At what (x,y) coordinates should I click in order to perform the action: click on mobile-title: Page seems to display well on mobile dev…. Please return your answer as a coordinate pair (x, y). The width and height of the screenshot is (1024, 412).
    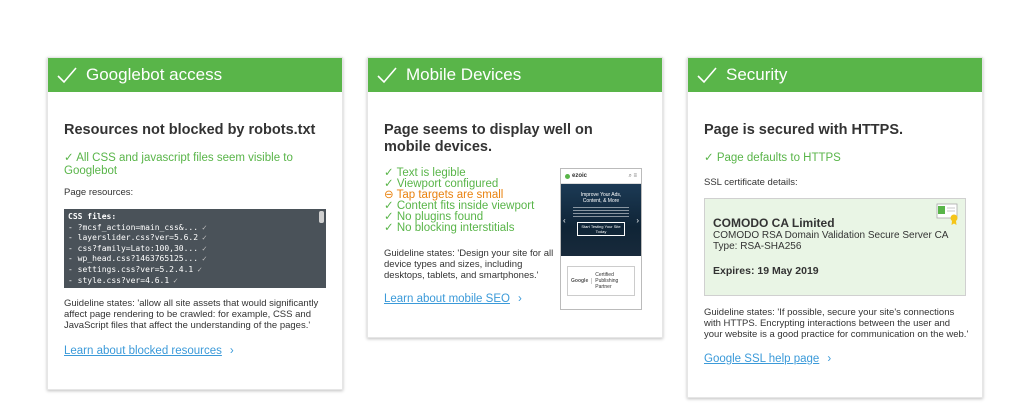
    Looking at the image, I should click on (488, 138).